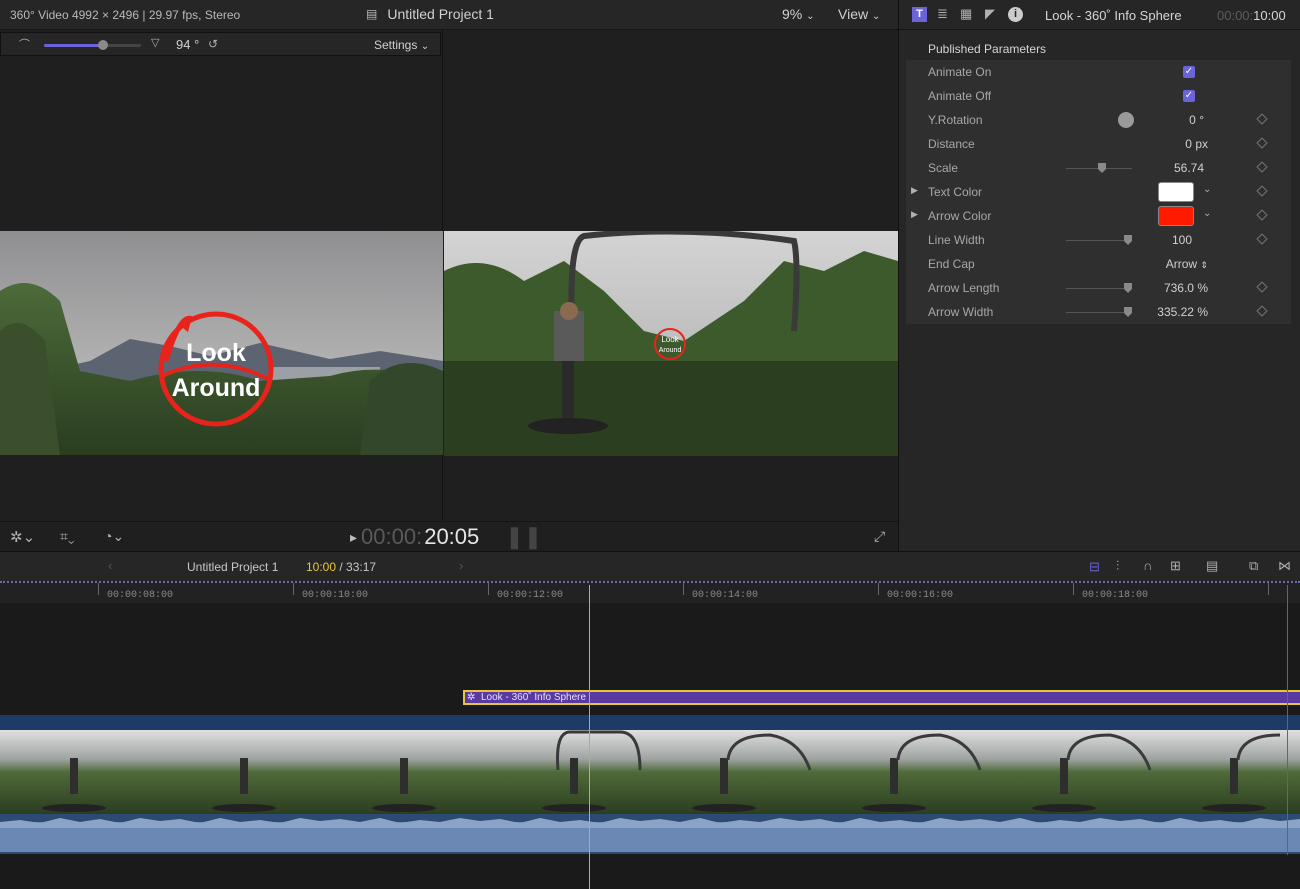 This screenshot has height=889, width=1300. What do you see at coordinates (1177, 144) in the screenshot?
I see `distance-value: 0 px` at bounding box center [1177, 144].